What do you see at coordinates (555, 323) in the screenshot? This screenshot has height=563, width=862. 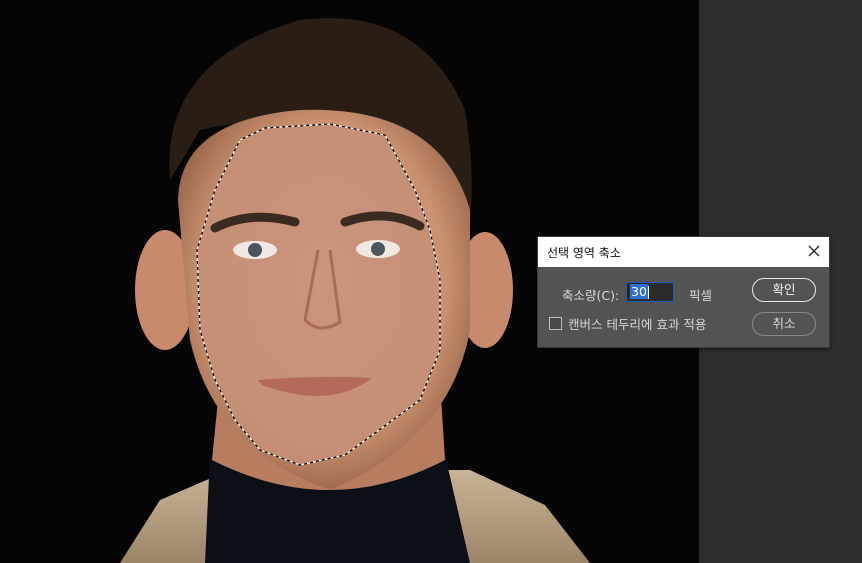 I see `apply-effect-at-canvas-bounds-checkbox` at bounding box center [555, 323].